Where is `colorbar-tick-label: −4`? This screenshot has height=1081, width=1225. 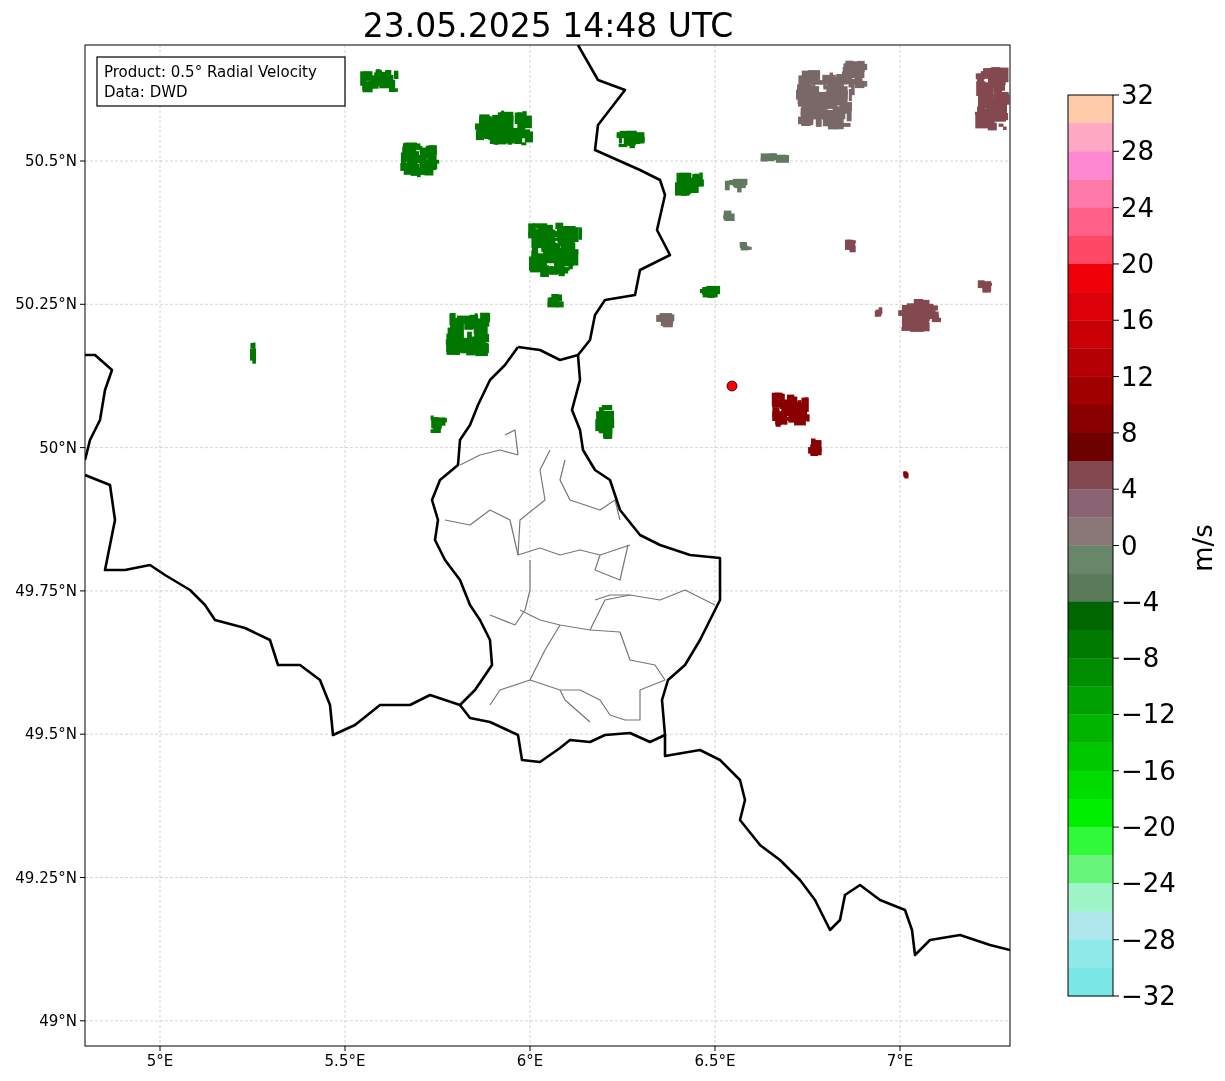 colorbar-tick-label: −4 is located at coordinates (1140, 601).